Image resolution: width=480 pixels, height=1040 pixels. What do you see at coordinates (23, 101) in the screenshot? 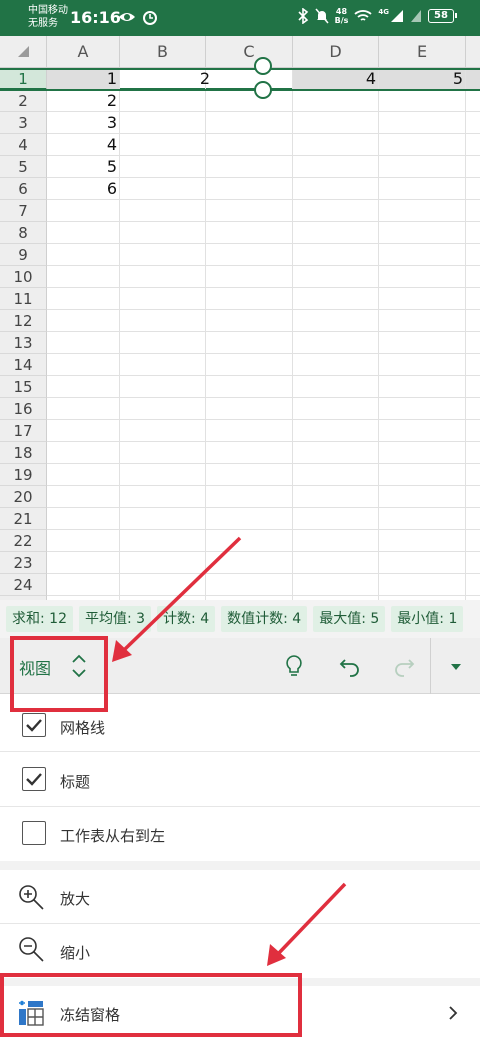
I see `row-header-2: 2` at bounding box center [23, 101].